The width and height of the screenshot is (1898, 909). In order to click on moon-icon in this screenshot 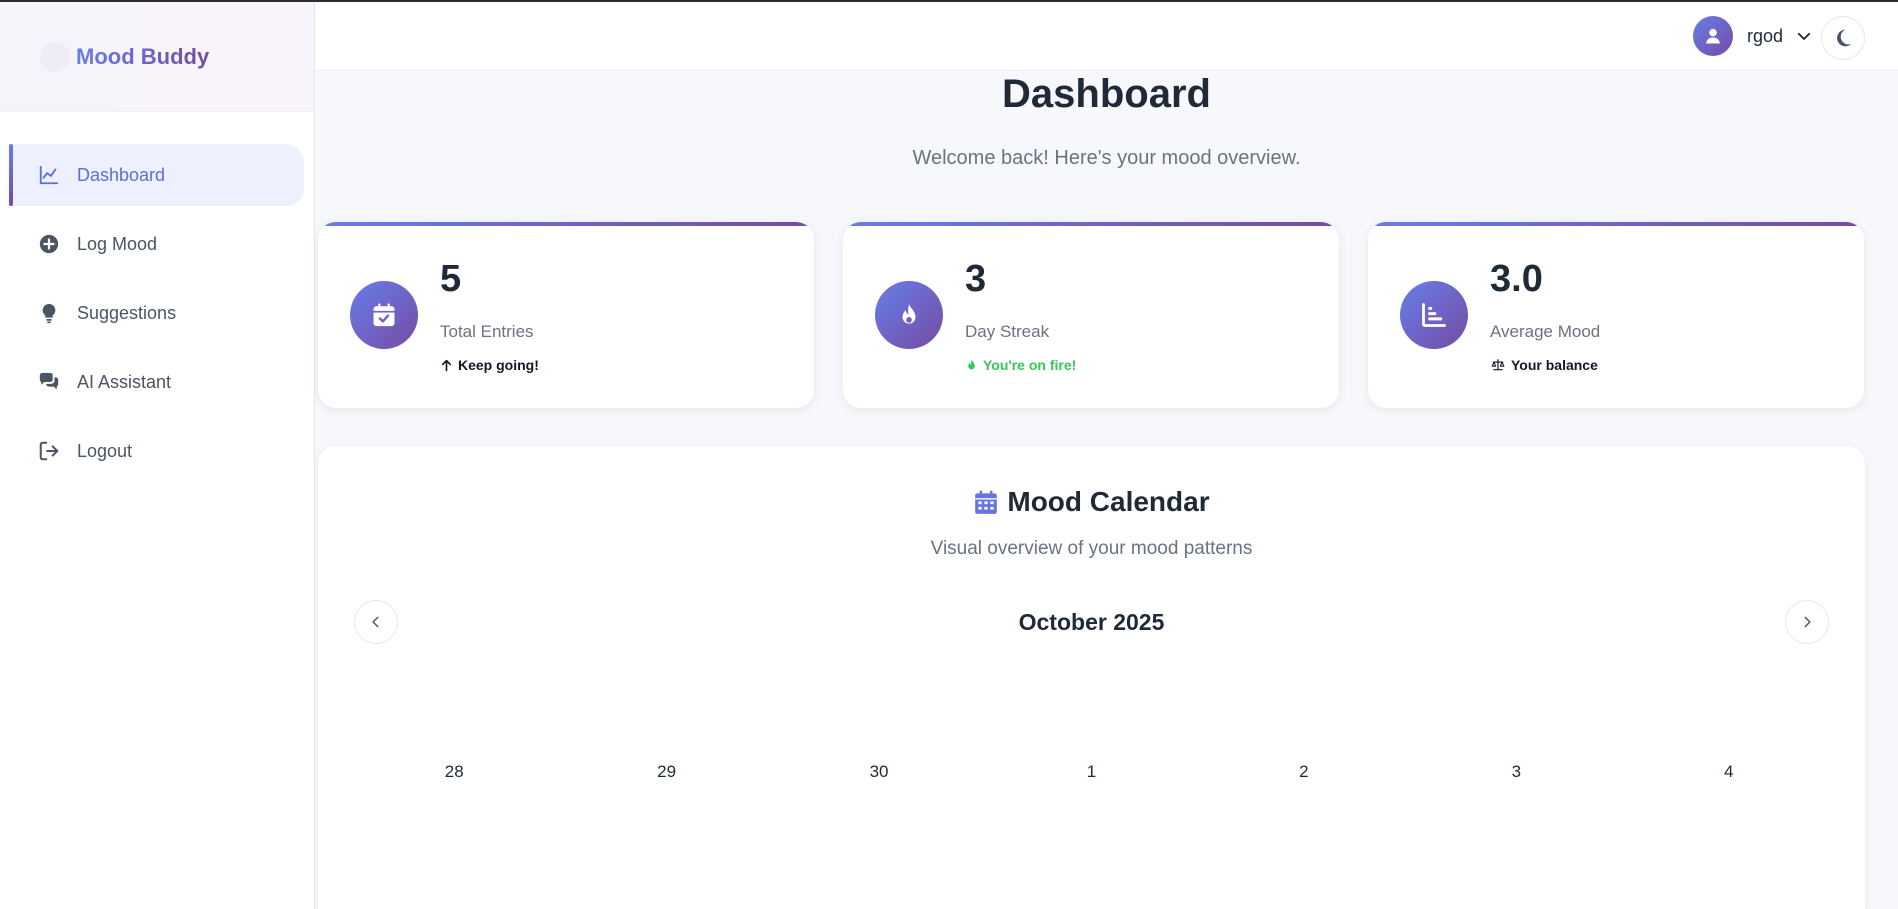, I will do `click(1844, 38)`.